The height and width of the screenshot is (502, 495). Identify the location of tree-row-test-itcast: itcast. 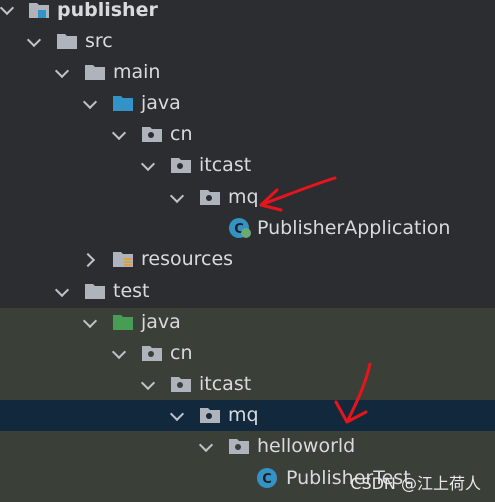
(247, 384).